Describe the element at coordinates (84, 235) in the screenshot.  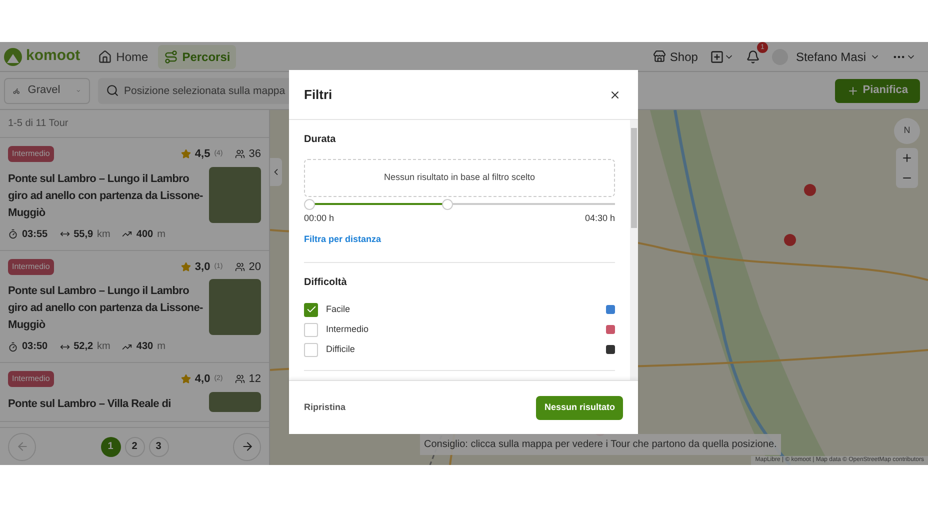
I see `distance: 55,9` at that location.